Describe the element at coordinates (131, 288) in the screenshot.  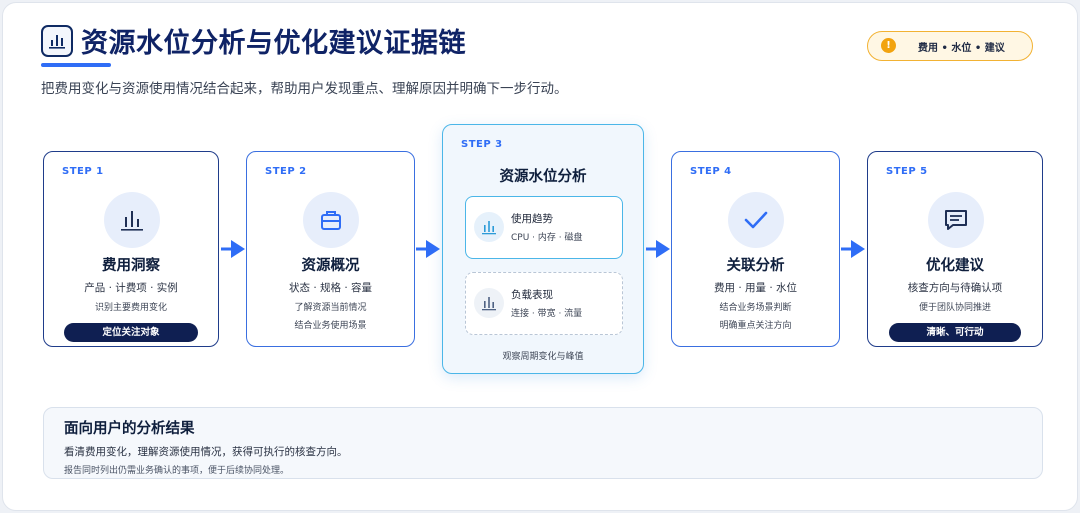
I see `step-1-subtitle: 产品 · 计费项 · 实例` at that location.